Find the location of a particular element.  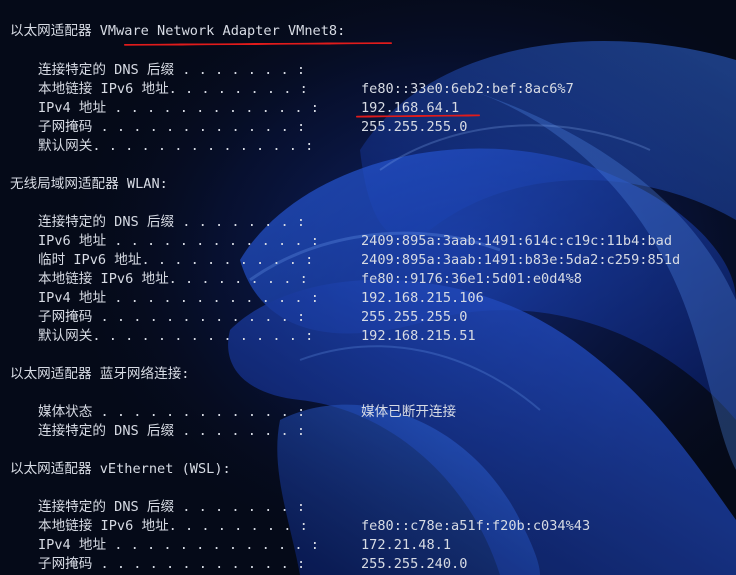

link-local-ipv6-value: fe80::c78e:a51f:f20b:c034%43 is located at coordinates (476, 526).